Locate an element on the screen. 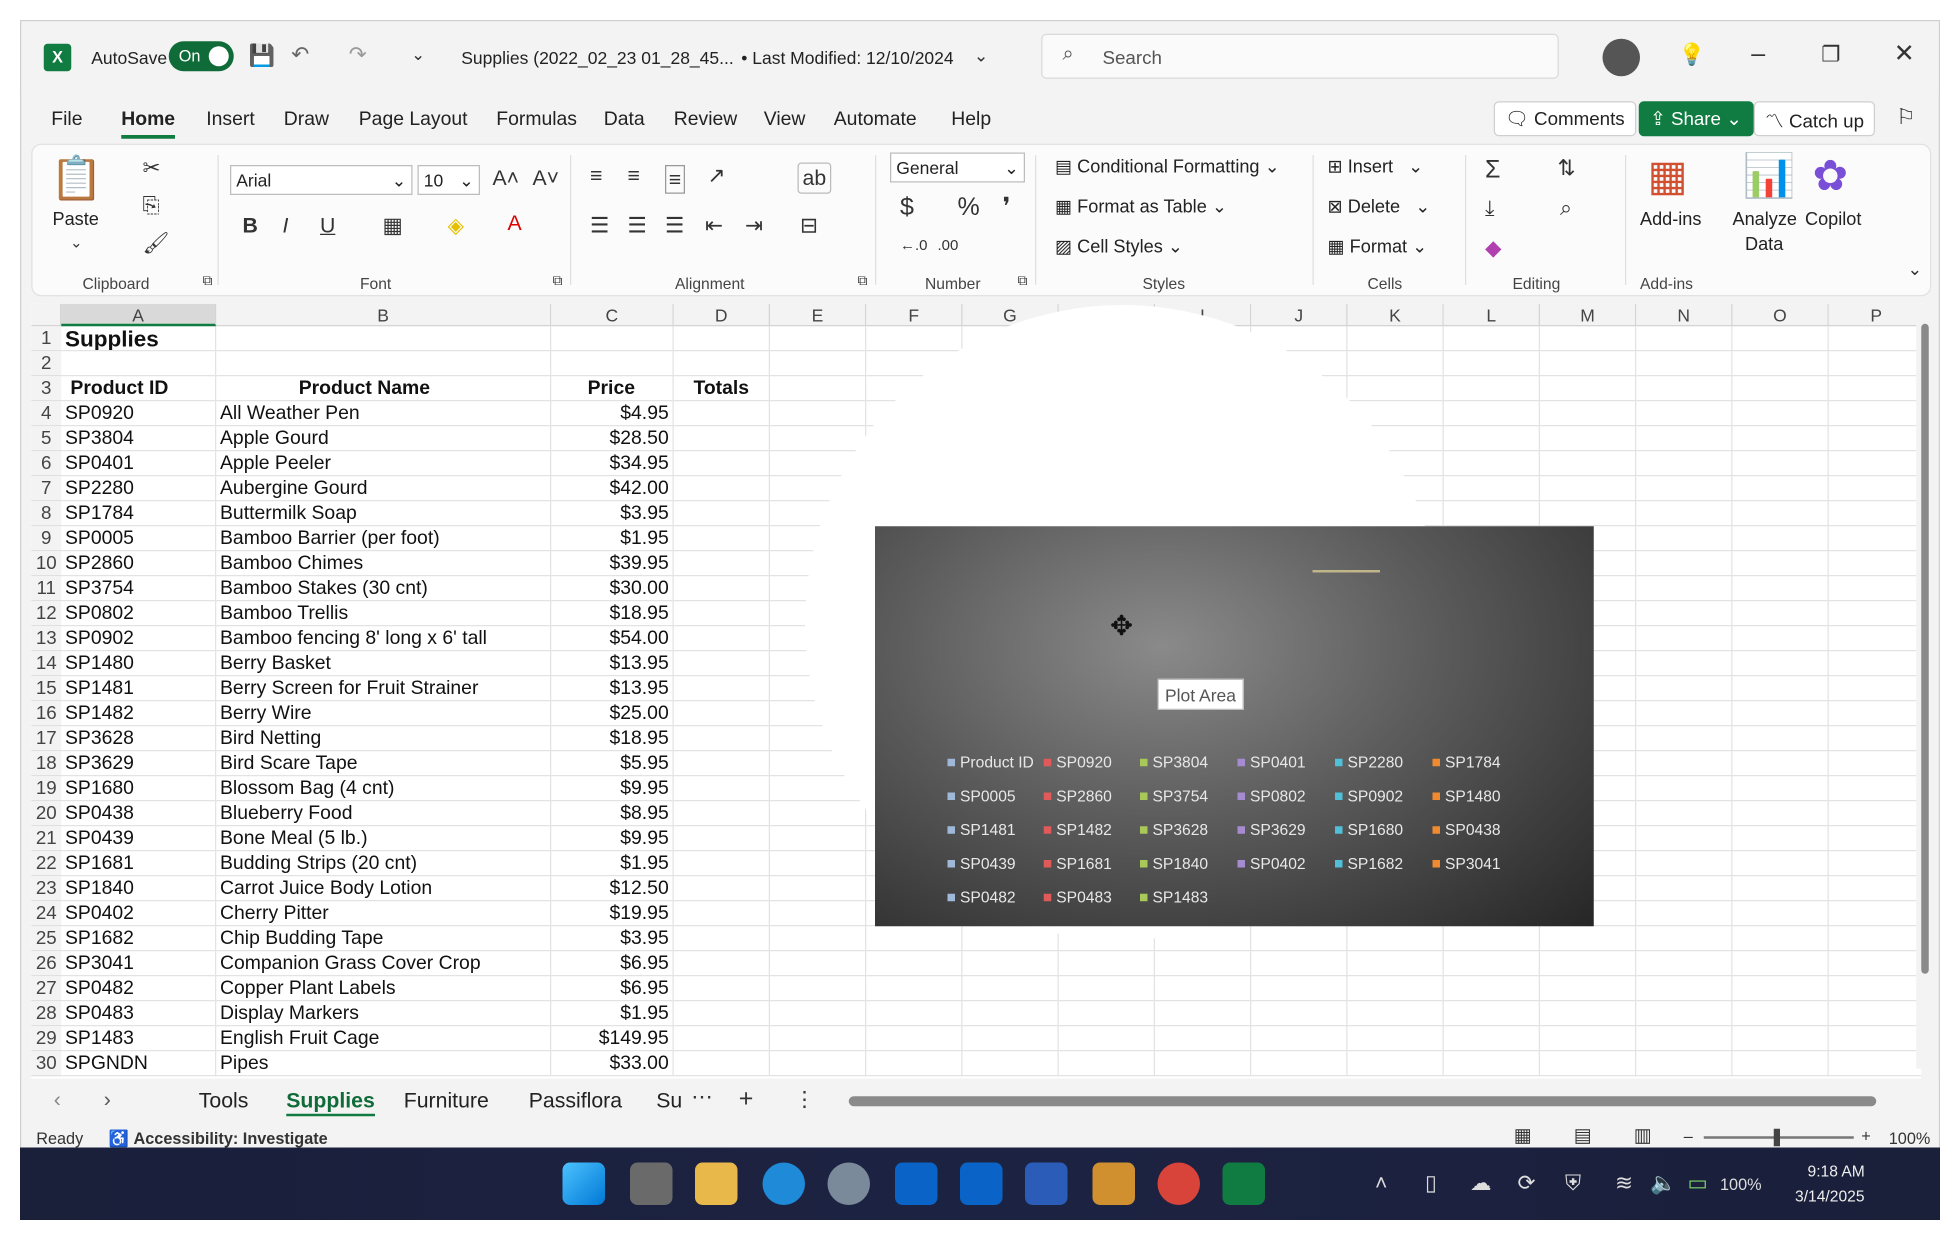 This screenshot has height=1240, width=1960. number-format-select: General ⌄ is located at coordinates (957, 167).